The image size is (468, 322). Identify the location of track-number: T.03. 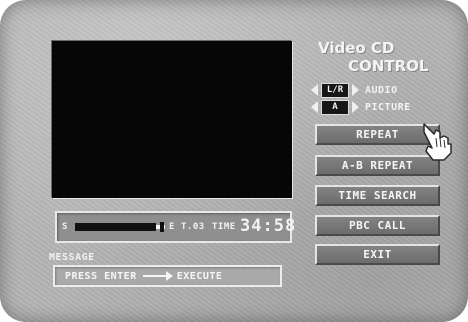
(193, 227).